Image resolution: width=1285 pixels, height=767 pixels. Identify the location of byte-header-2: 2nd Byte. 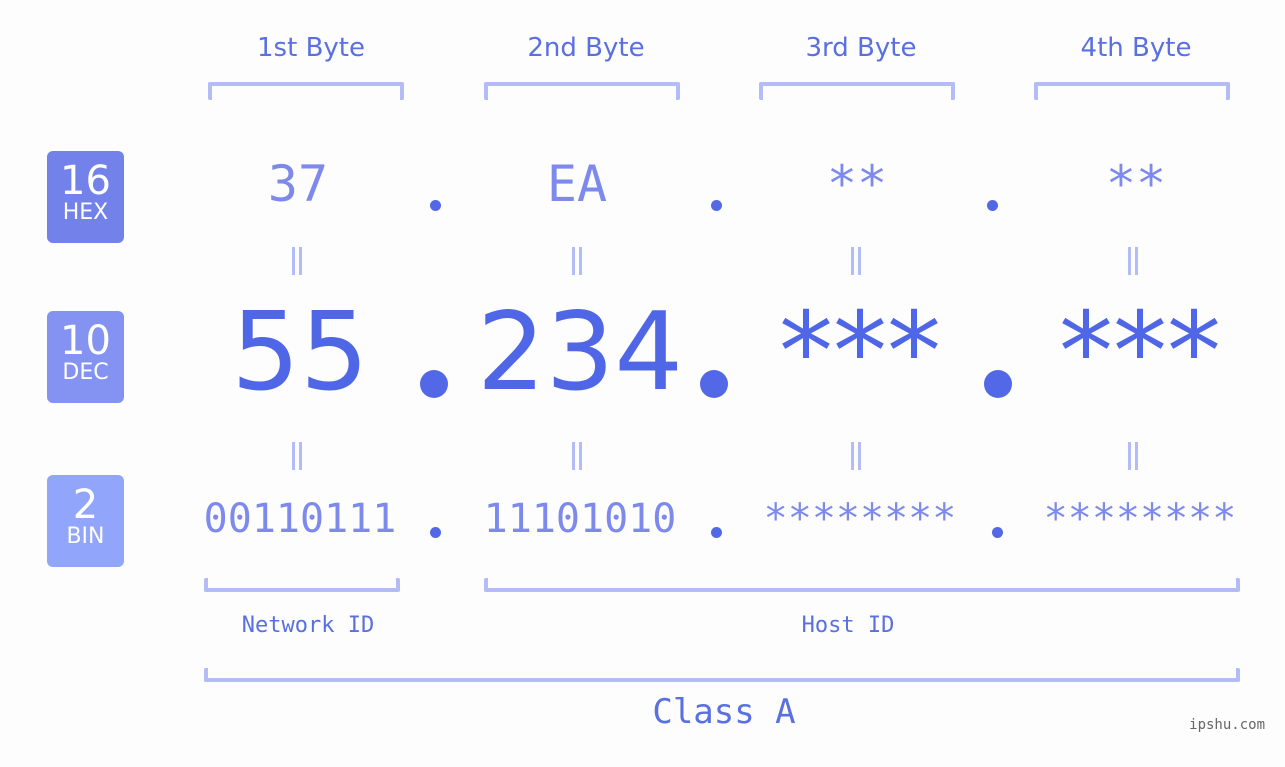
(586, 48).